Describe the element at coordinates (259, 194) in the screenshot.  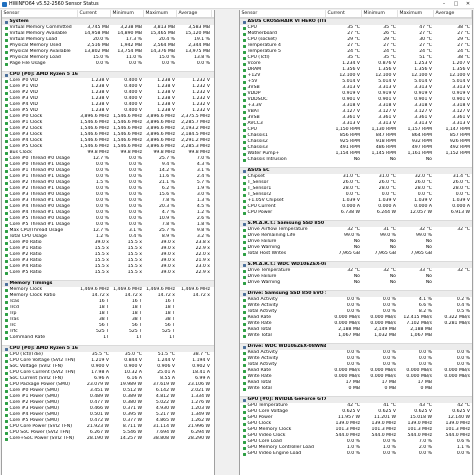
I see `label-text: T_Sensor2` at that location.